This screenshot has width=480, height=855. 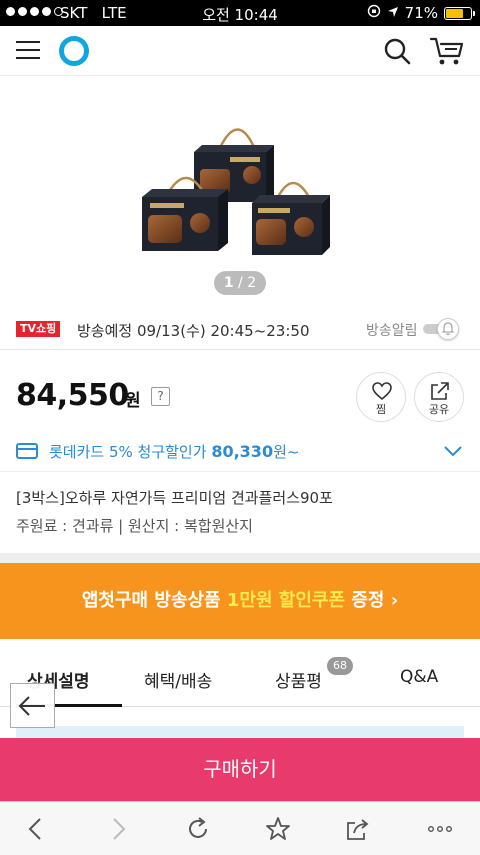 I want to click on broadcast-schedule-row: TV쇼핑 방송예정 09/13(수) 20:45~23:50 방송알림, so click(x=240, y=330).